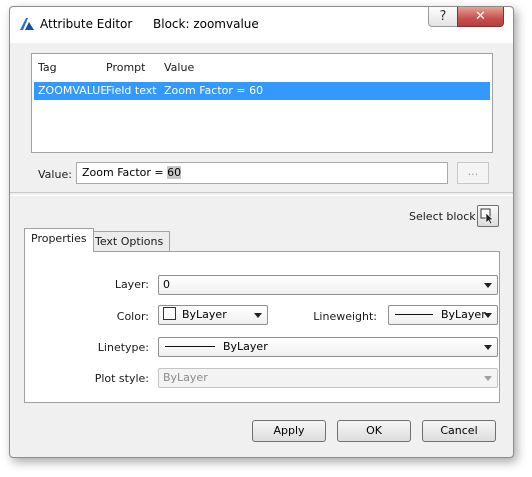 The height and width of the screenshot is (477, 532). I want to click on close-icon: ✕, so click(480, 16).